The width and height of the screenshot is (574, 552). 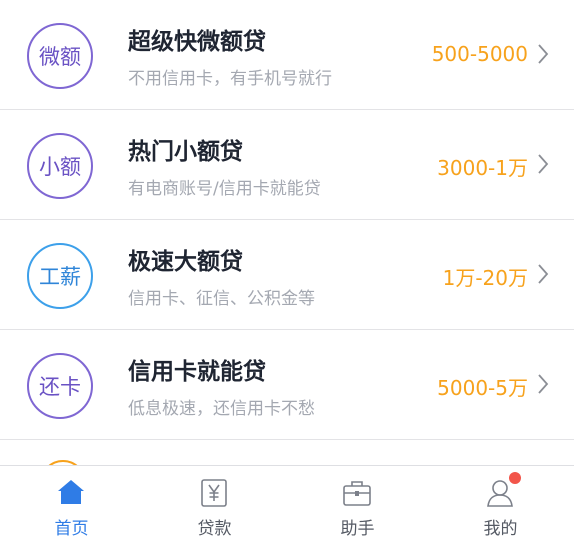 What do you see at coordinates (230, 79) in the screenshot?
I see `loan-subtitle: 不用信用卡，有手机号就行` at bounding box center [230, 79].